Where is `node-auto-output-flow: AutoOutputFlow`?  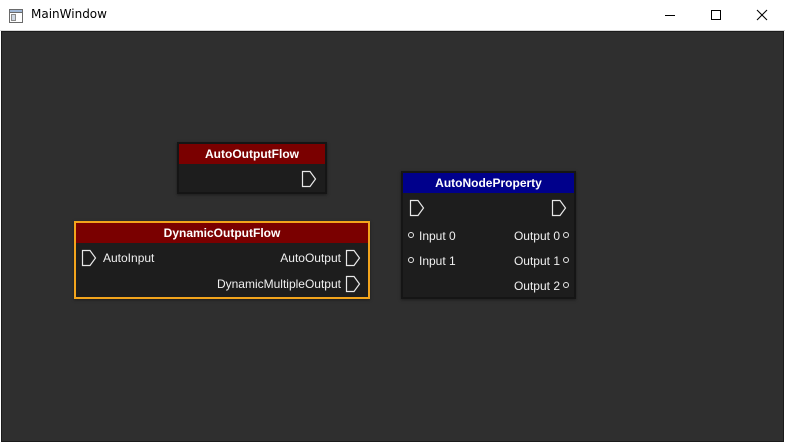
node-auto-output-flow: AutoOutputFlow is located at coordinates (252, 168).